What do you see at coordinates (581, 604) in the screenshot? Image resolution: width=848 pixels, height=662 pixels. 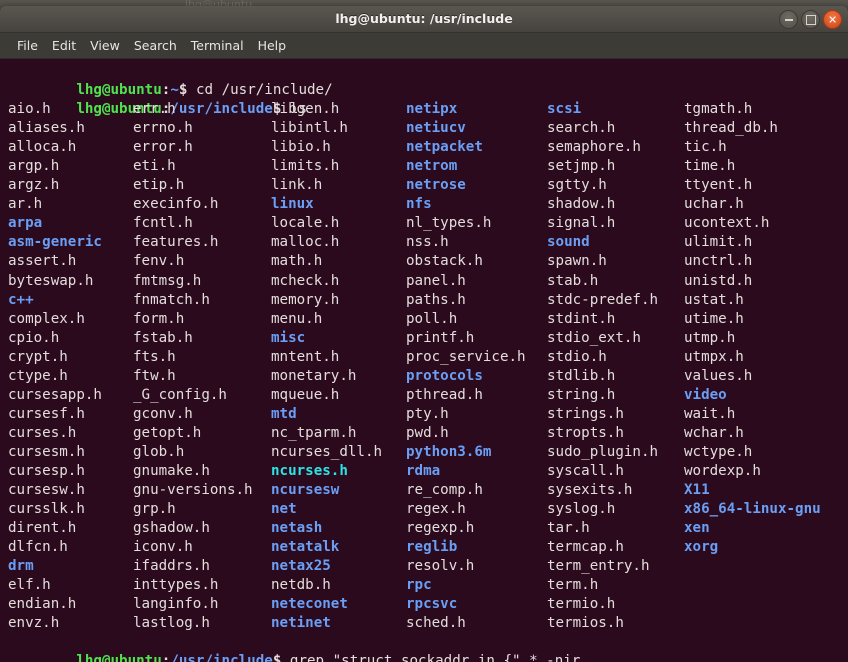 I see `ls-entry-file: termio.h` at bounding box center [581, 604].